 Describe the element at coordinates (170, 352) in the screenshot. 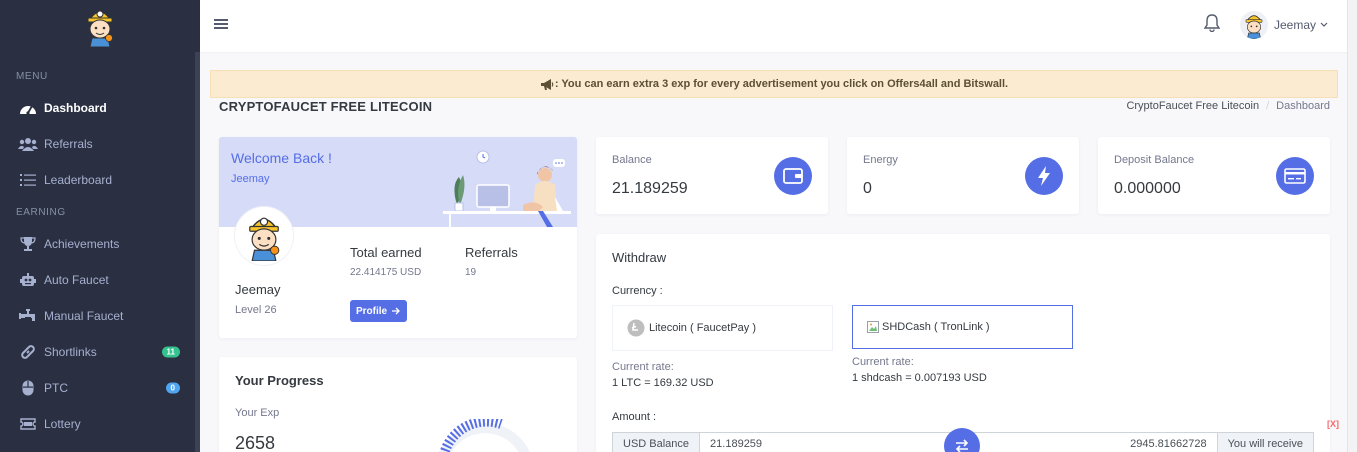

I see `shortlinks-badge: 11` at that location.